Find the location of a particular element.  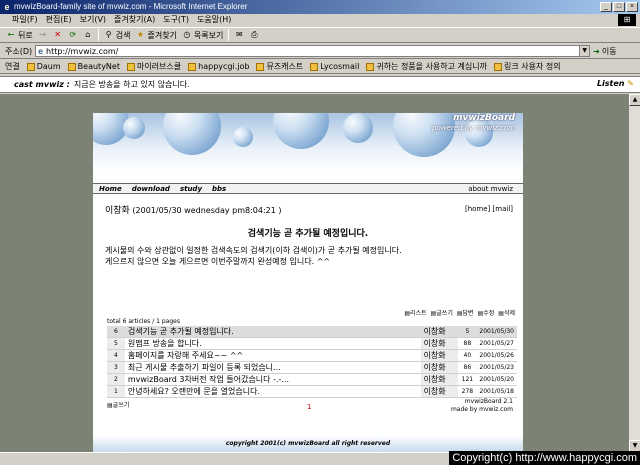

post-home-link: [home] is located at coordinates (477, 209).